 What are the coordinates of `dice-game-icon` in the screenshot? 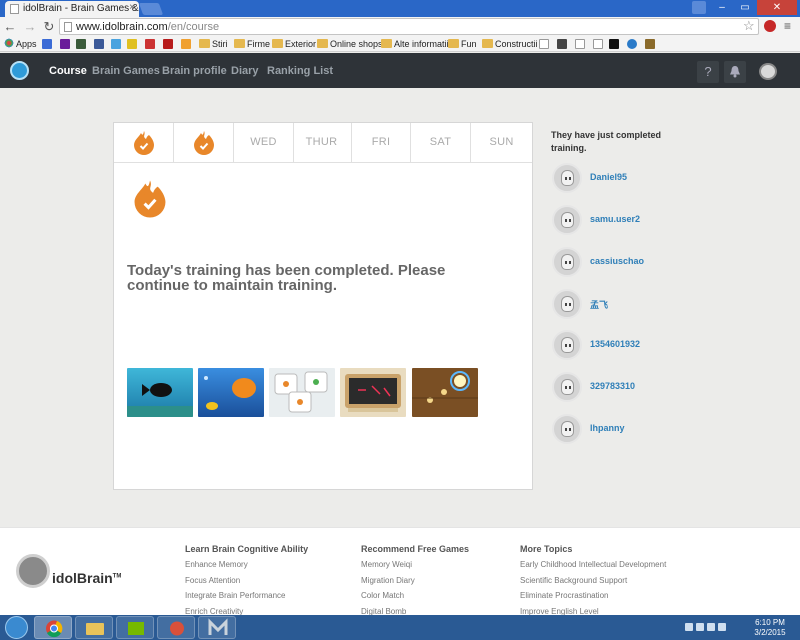 It's located at (301, 392).